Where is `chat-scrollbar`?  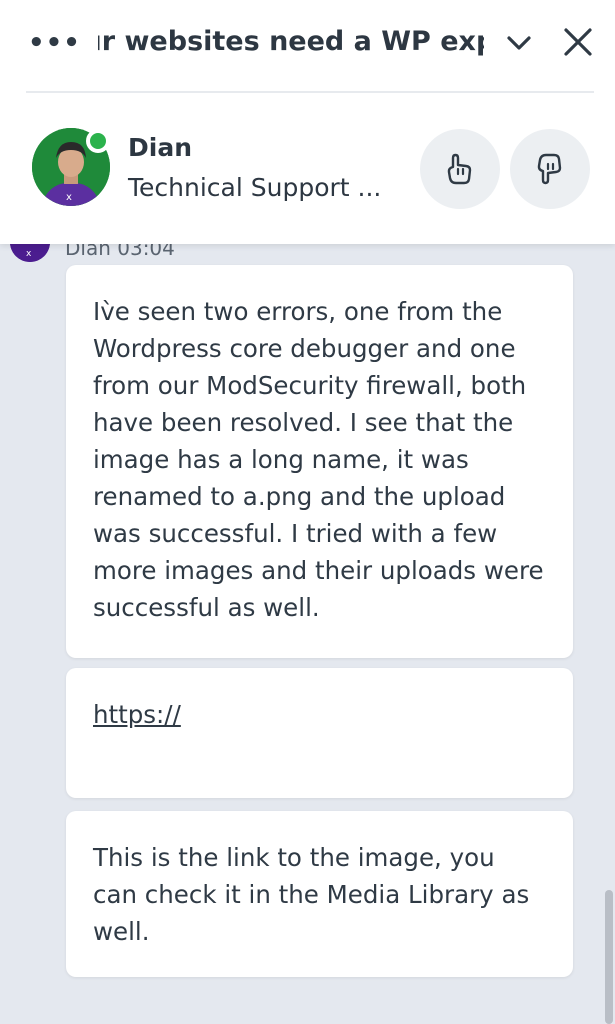 chat-scrollbar is located at coordinates (609, 957).